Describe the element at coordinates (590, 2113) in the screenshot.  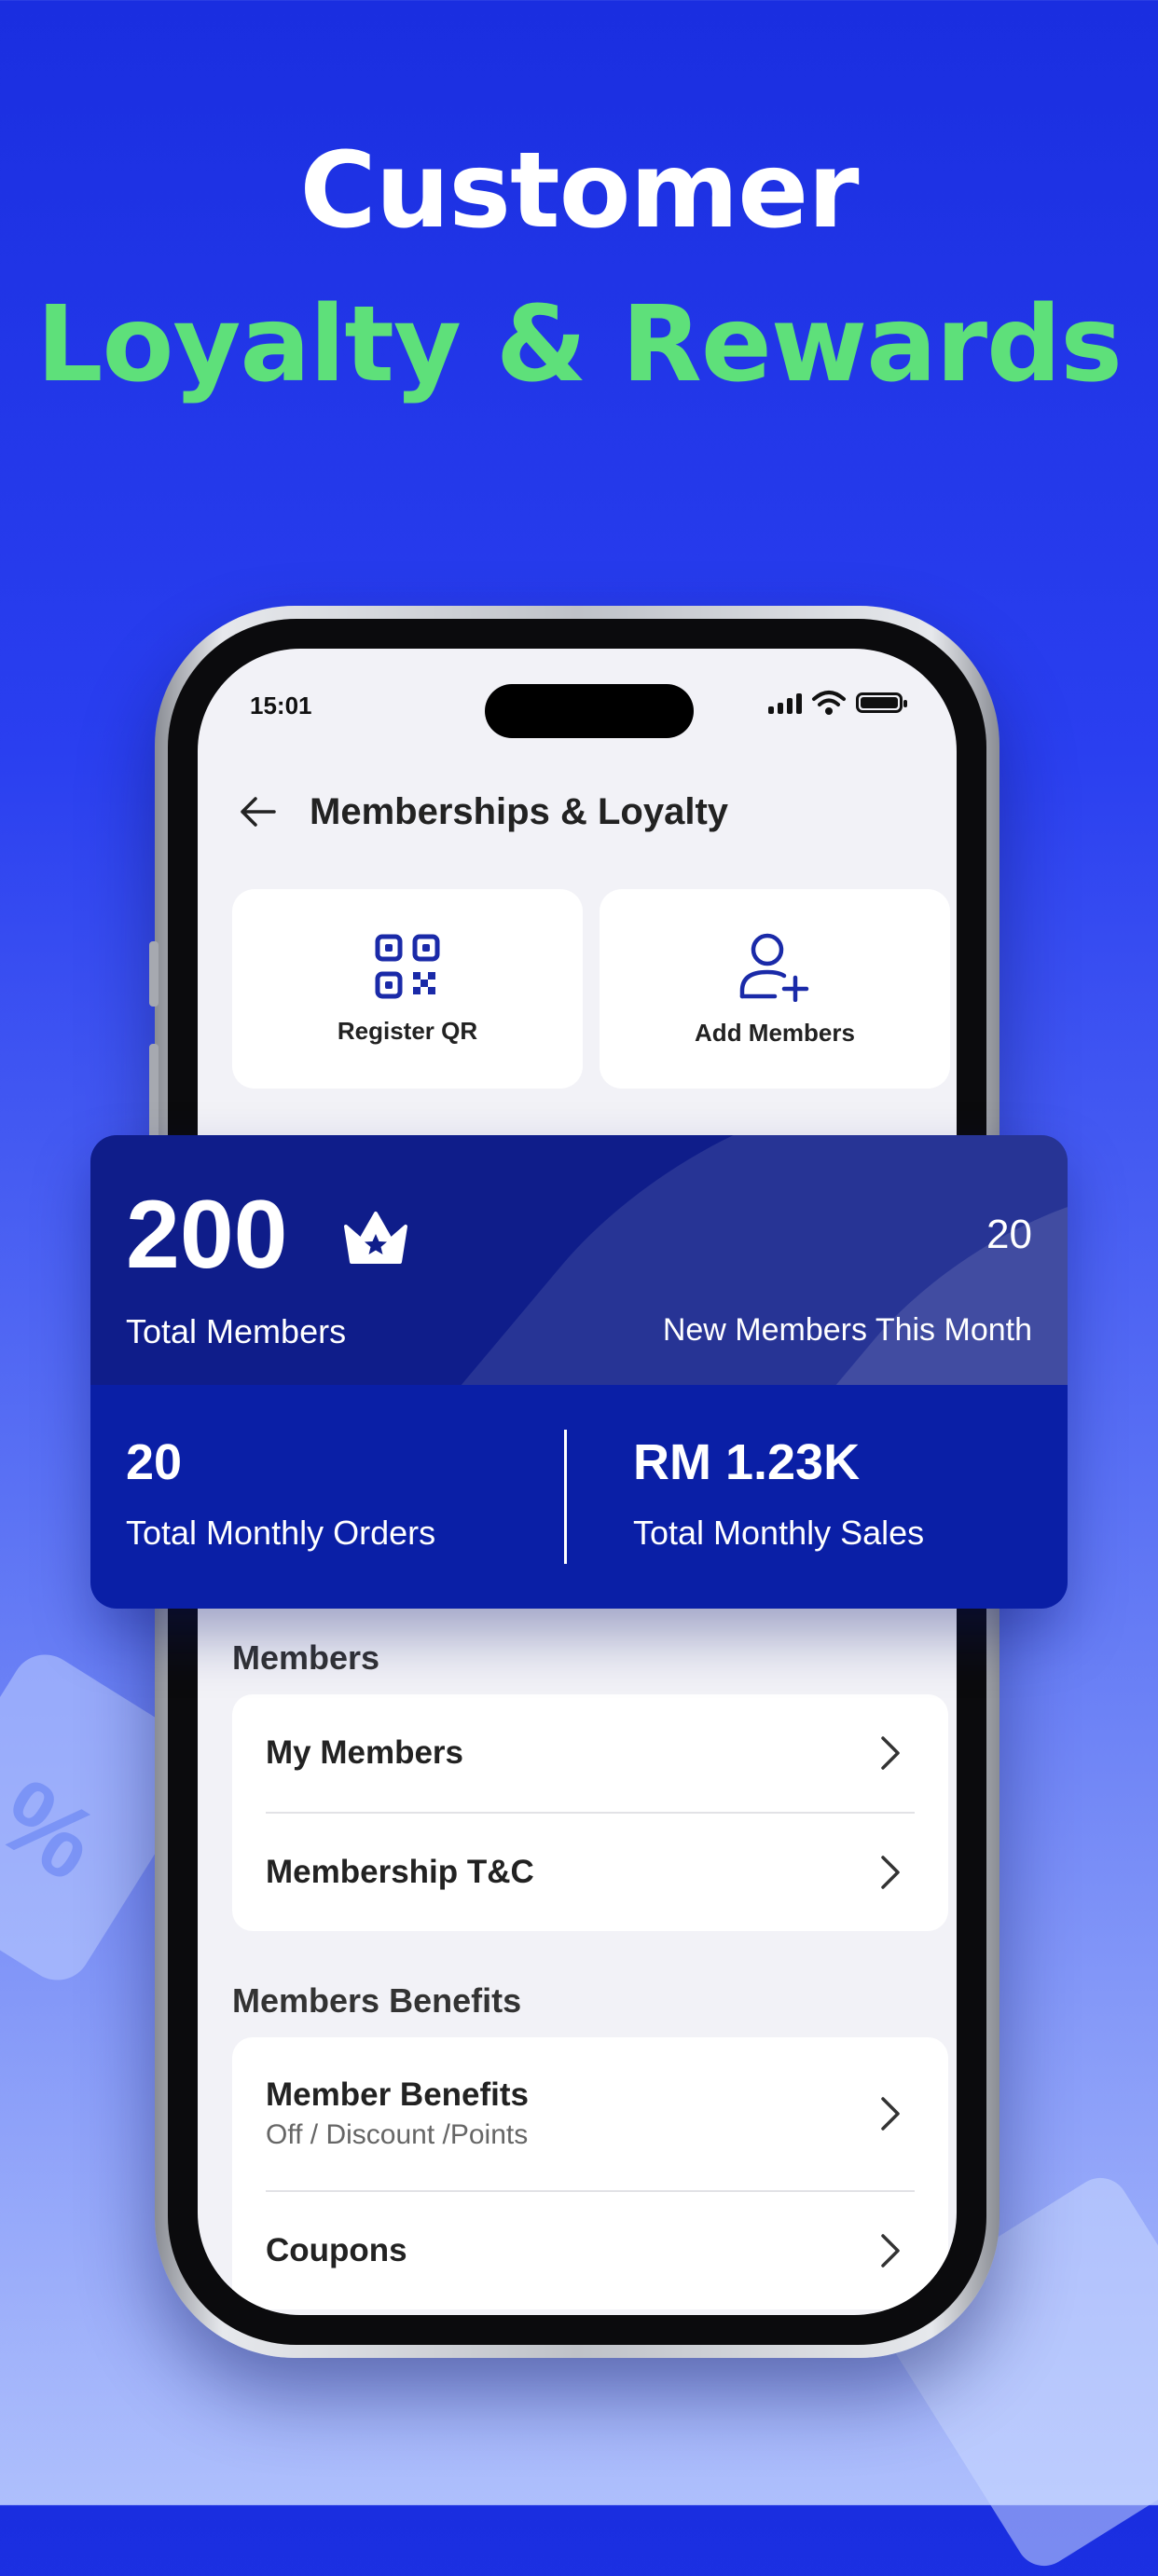
I see `member-benefits-row: Member Benefits Off / Discount /Points` at that location.